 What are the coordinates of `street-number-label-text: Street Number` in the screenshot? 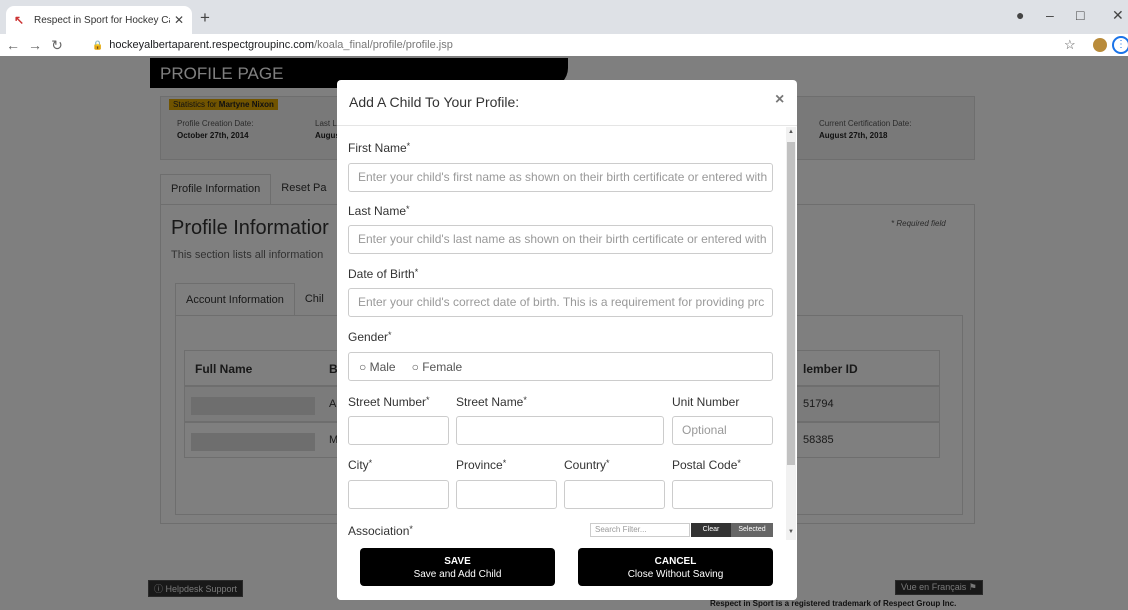 It's located at (387, 402).